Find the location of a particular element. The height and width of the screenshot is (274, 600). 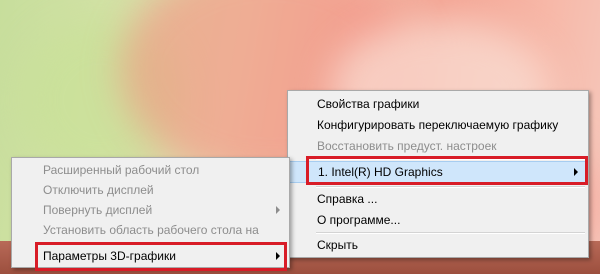

menu-item-label: Повернуть дисплей is located at coordinates (98, 210).